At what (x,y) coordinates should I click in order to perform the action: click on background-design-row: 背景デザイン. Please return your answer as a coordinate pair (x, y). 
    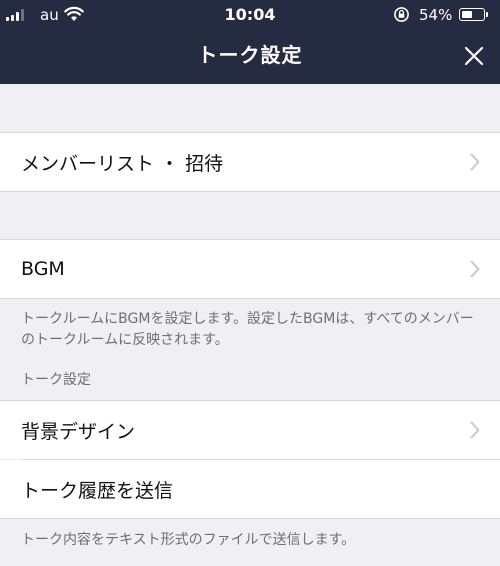
    Looking at the image, I should click on (250, 430).